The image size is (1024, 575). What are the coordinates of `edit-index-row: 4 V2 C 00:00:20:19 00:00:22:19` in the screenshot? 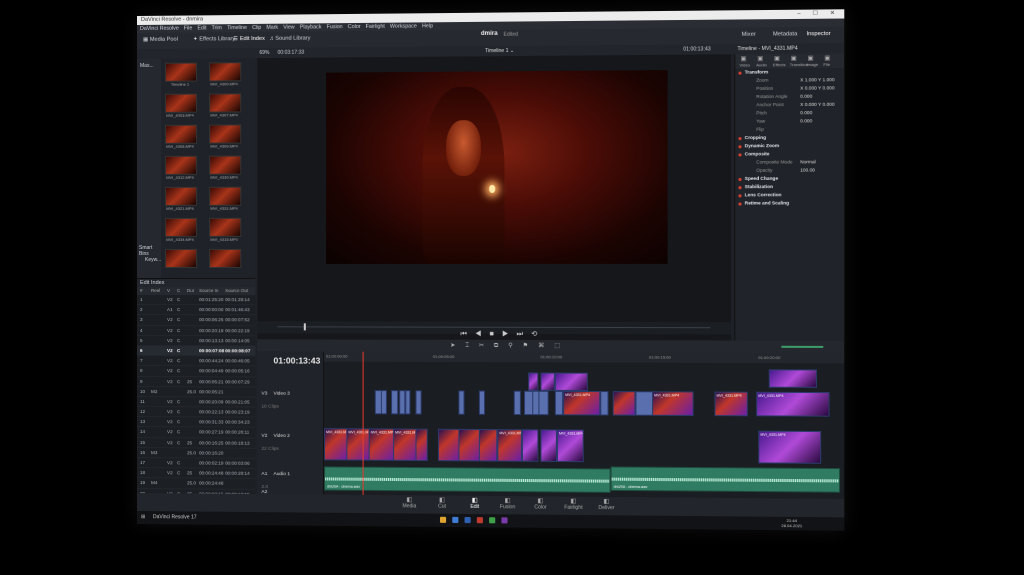 It's located at (196, 331).